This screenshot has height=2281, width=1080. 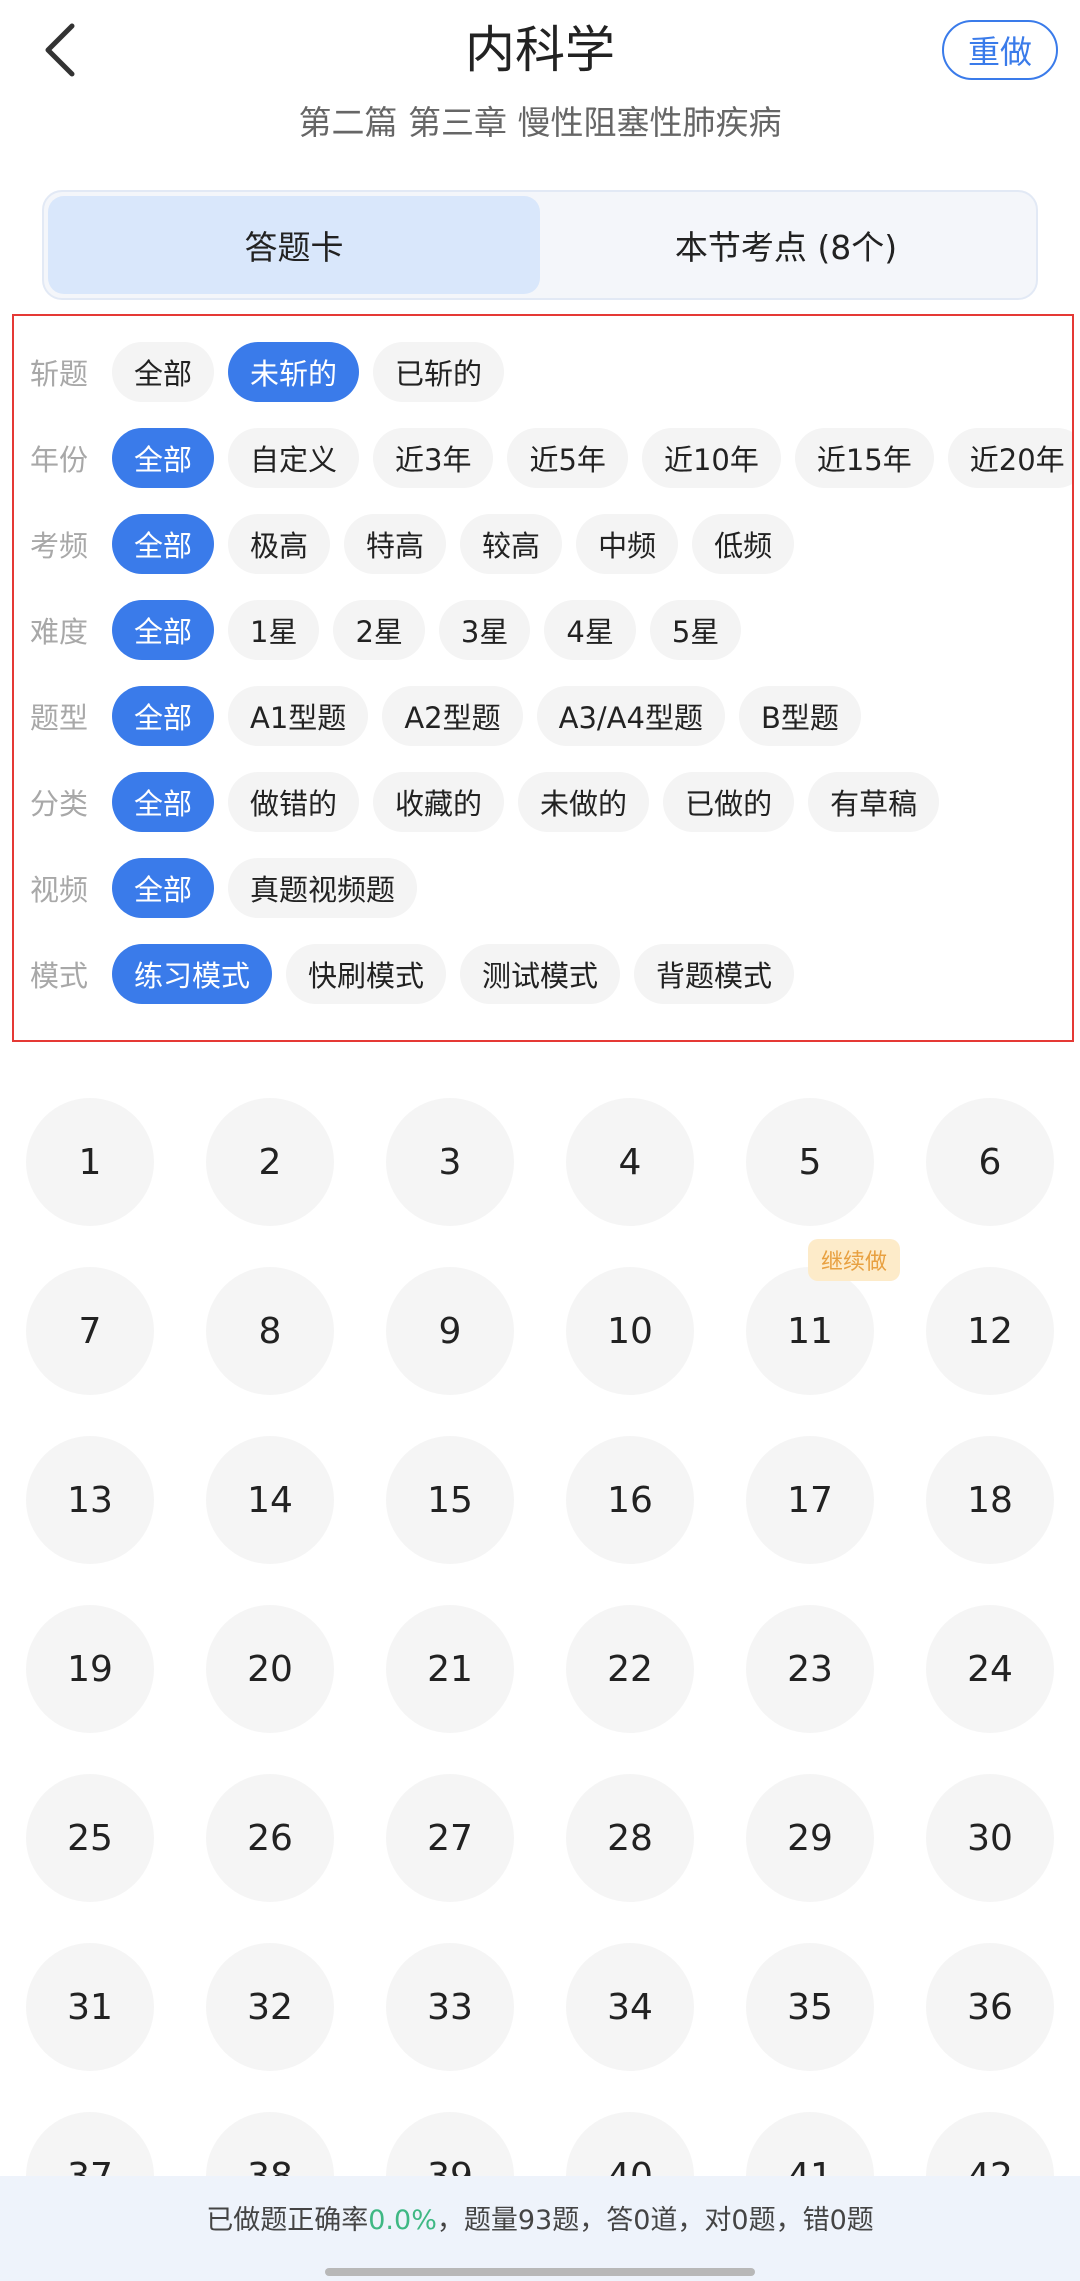 I want to click on filter-chip: 练习模式, so click(x=192, y=974).